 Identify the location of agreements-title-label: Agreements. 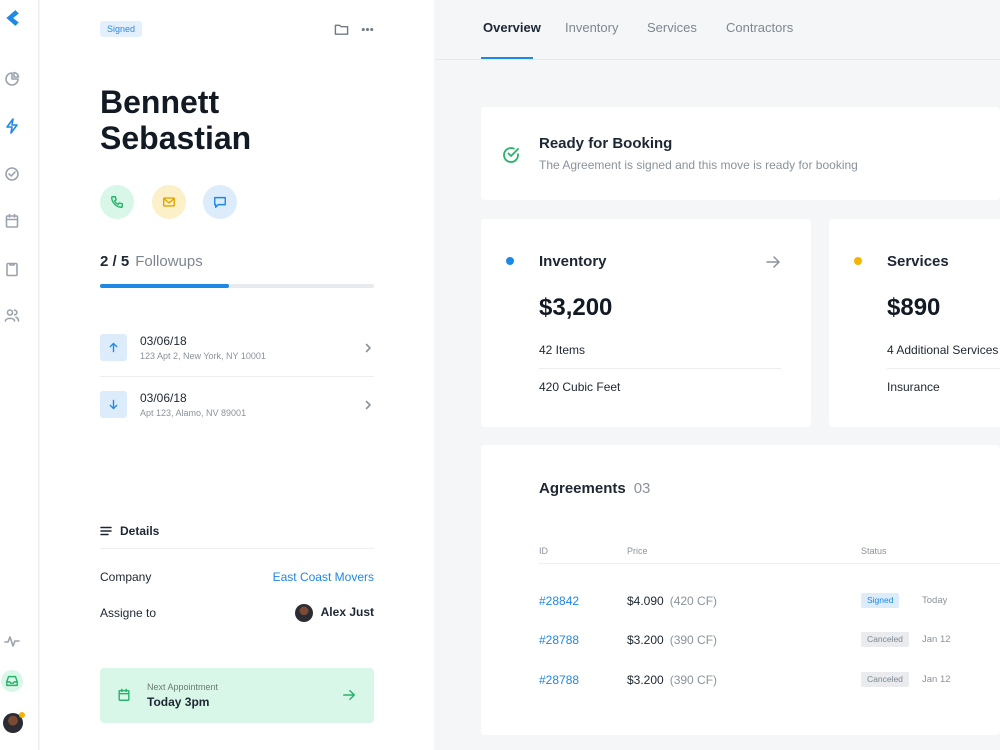
(582, 488).